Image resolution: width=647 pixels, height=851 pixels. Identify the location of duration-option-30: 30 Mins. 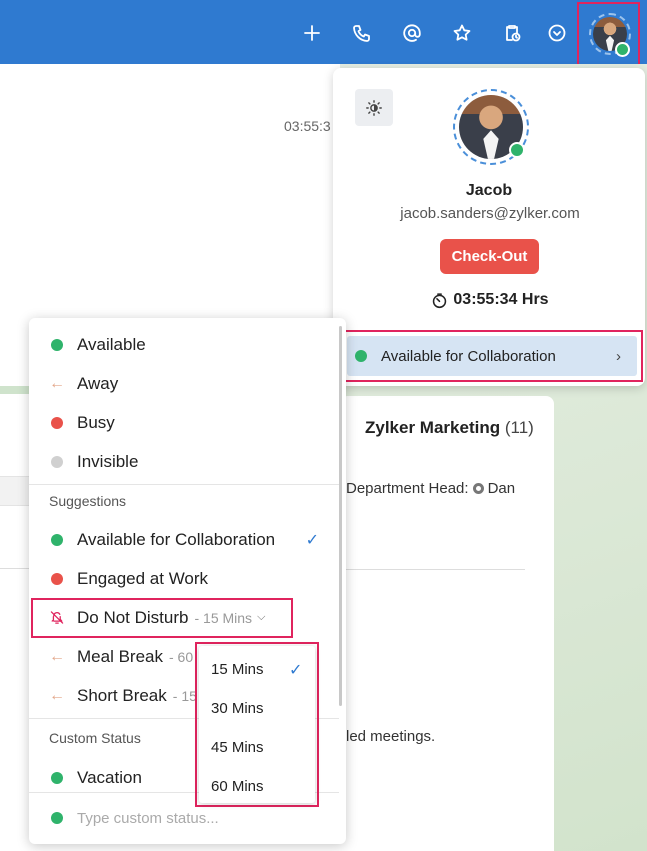
(237, 708).